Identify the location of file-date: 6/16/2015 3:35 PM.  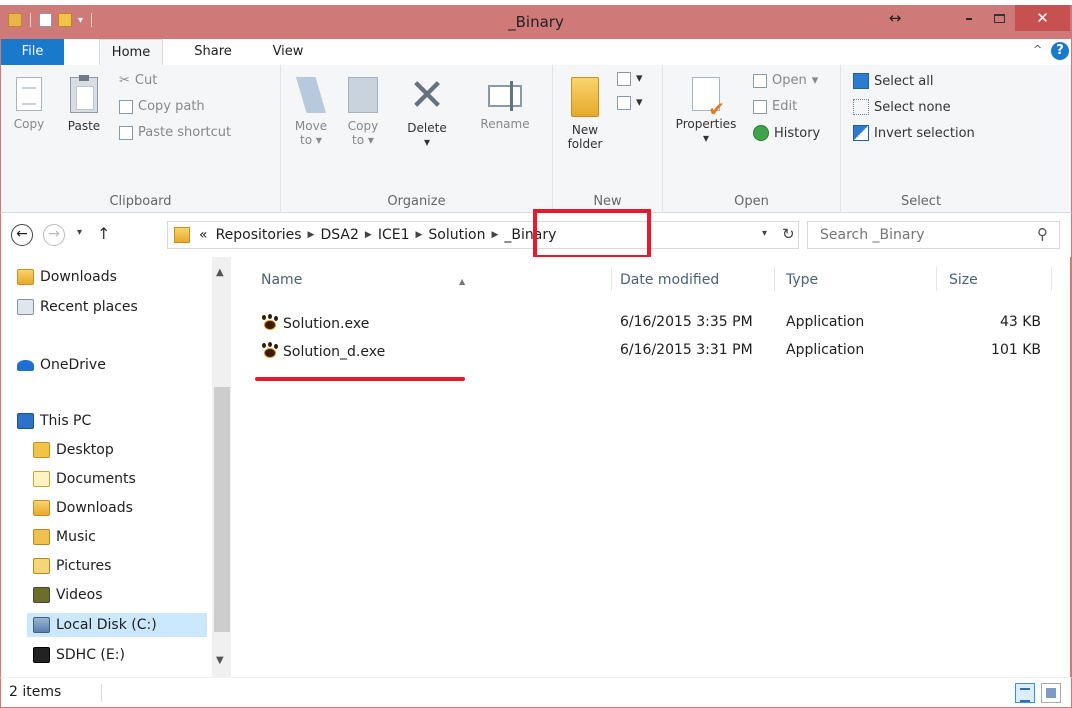
(686, 322).